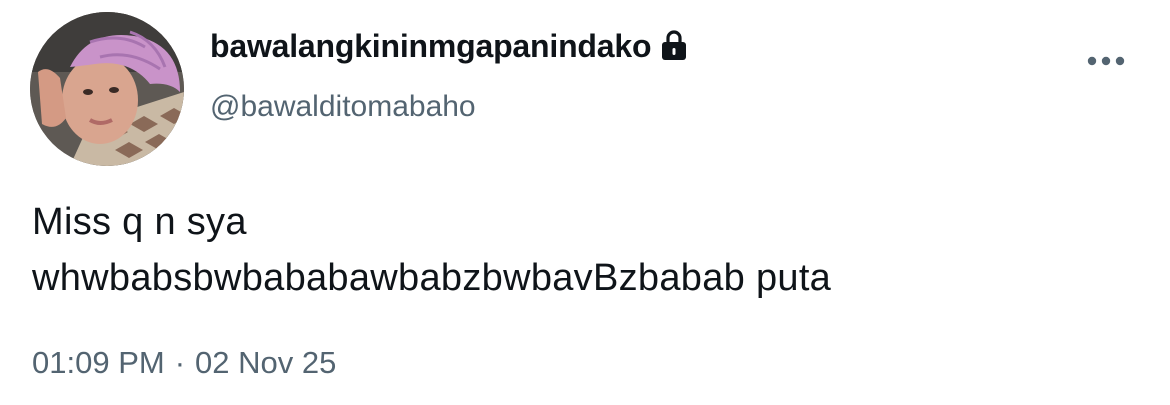 This screenshot has height=405, width=1170. I want to click on display-name-row: bawalangkininmgapanindako, so click(450, 46).